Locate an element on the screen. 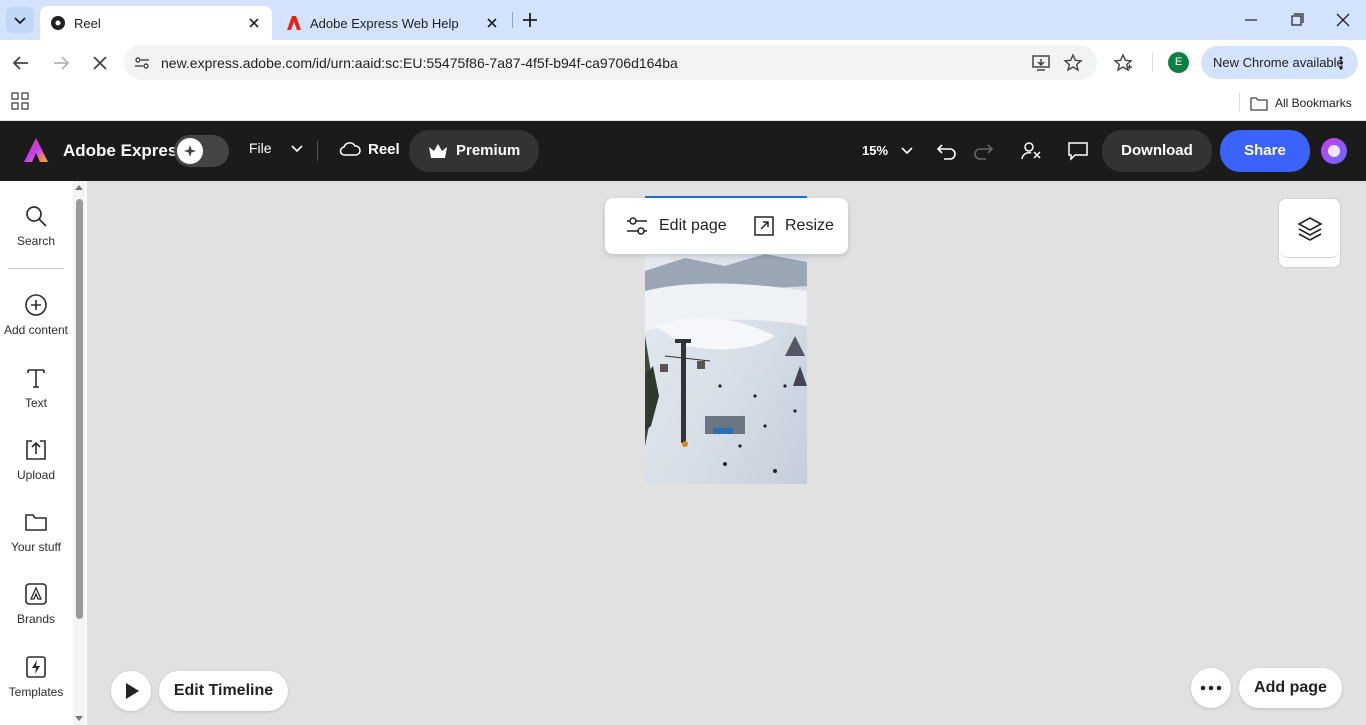 This screenshot has height=725, width=1366. rail-label: Your stuff is located at coordinates (36, 547).